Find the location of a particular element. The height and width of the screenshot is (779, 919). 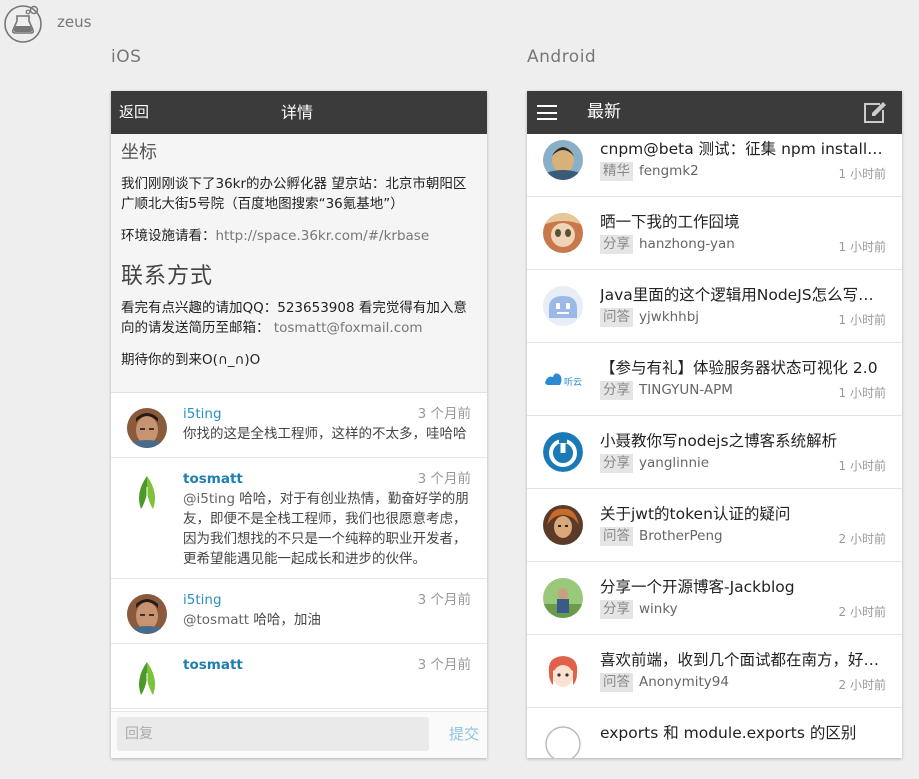

email-link: tosmatt@foxmail.com is located at coordinates (348, 328).